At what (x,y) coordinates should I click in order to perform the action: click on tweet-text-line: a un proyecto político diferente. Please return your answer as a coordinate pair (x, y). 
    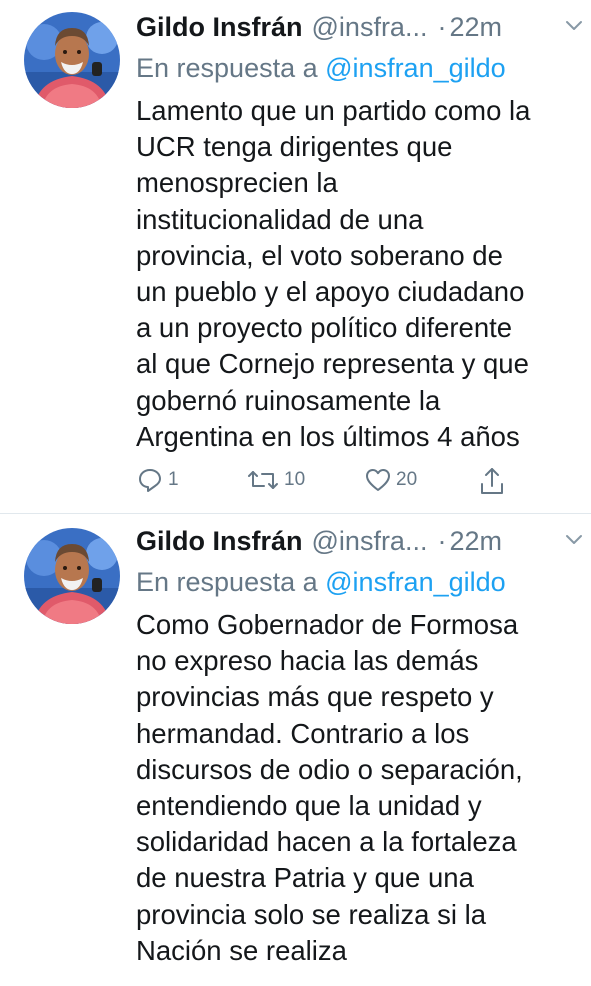
    Looking at the image, I should click on (324, 328).